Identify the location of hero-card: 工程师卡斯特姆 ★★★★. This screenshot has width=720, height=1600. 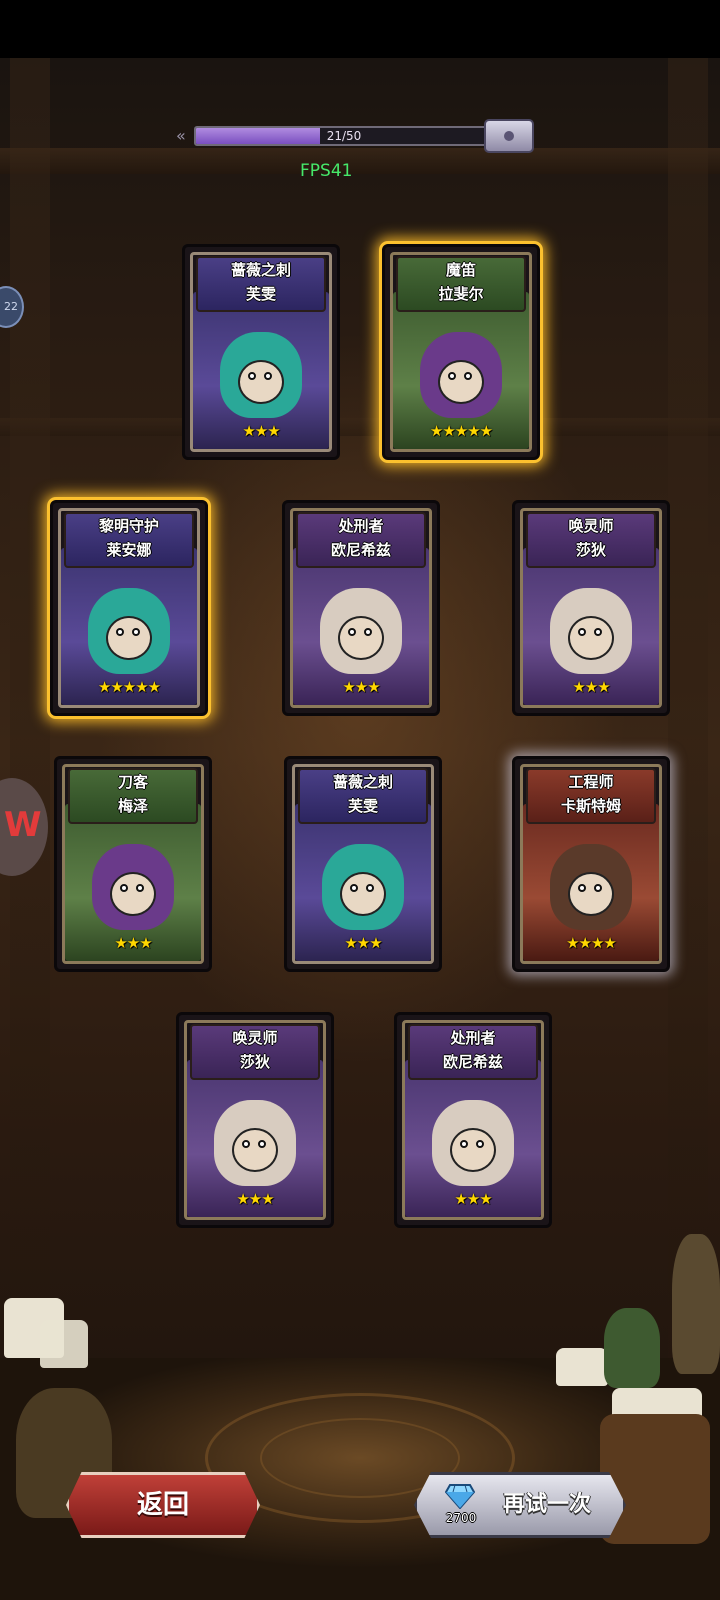
(591, 864).